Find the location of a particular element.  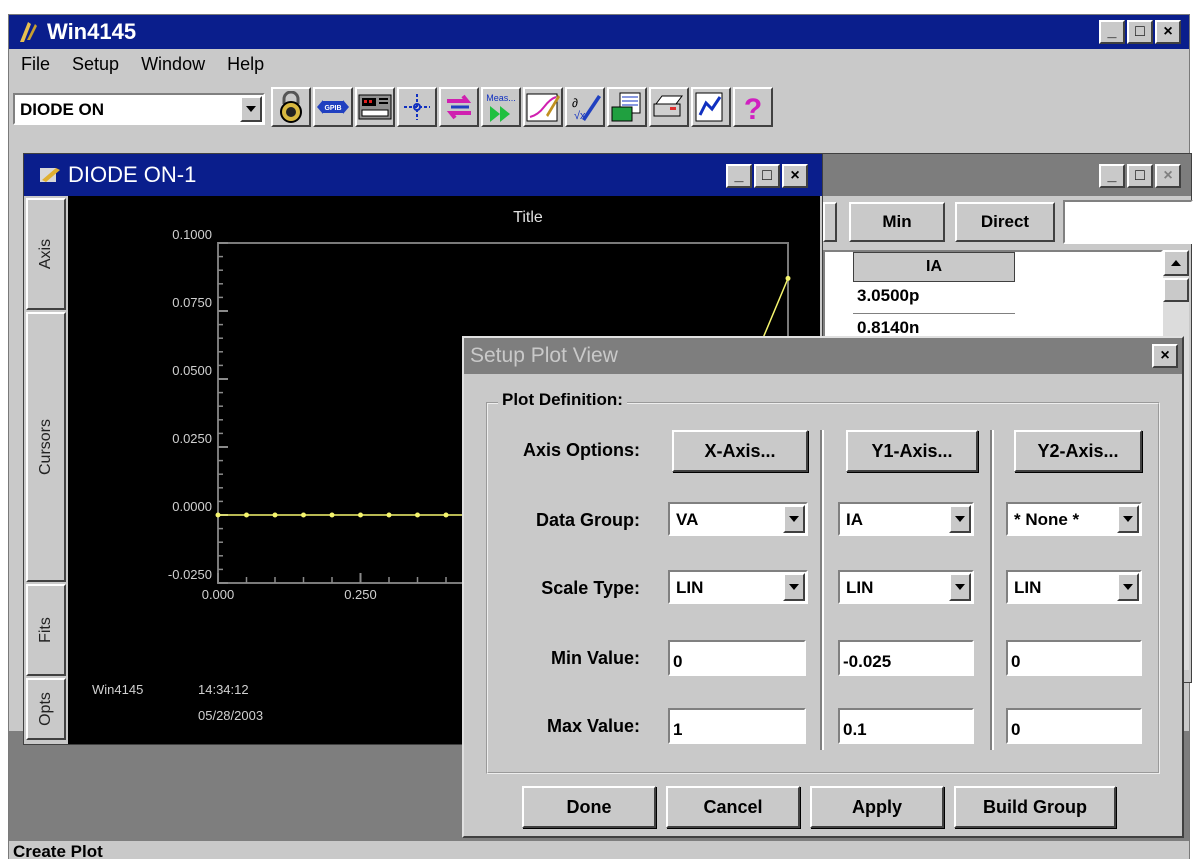

tab-axis: Axis is located at coordinates (46, 254).